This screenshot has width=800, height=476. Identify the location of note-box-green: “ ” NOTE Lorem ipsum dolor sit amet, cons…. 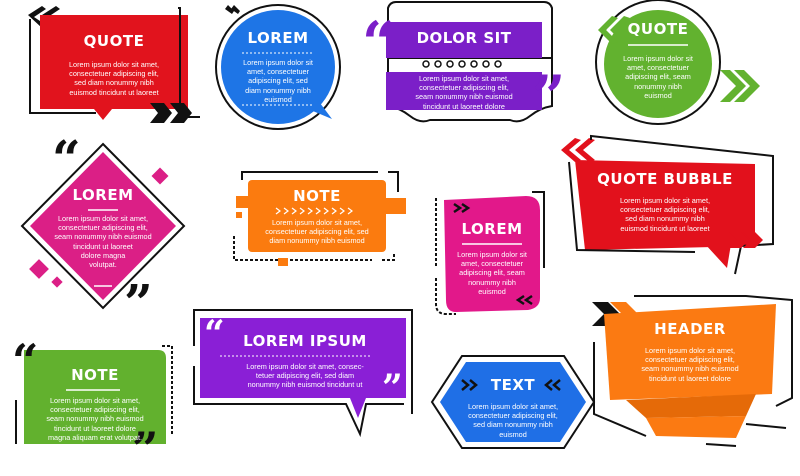
(96, 405).